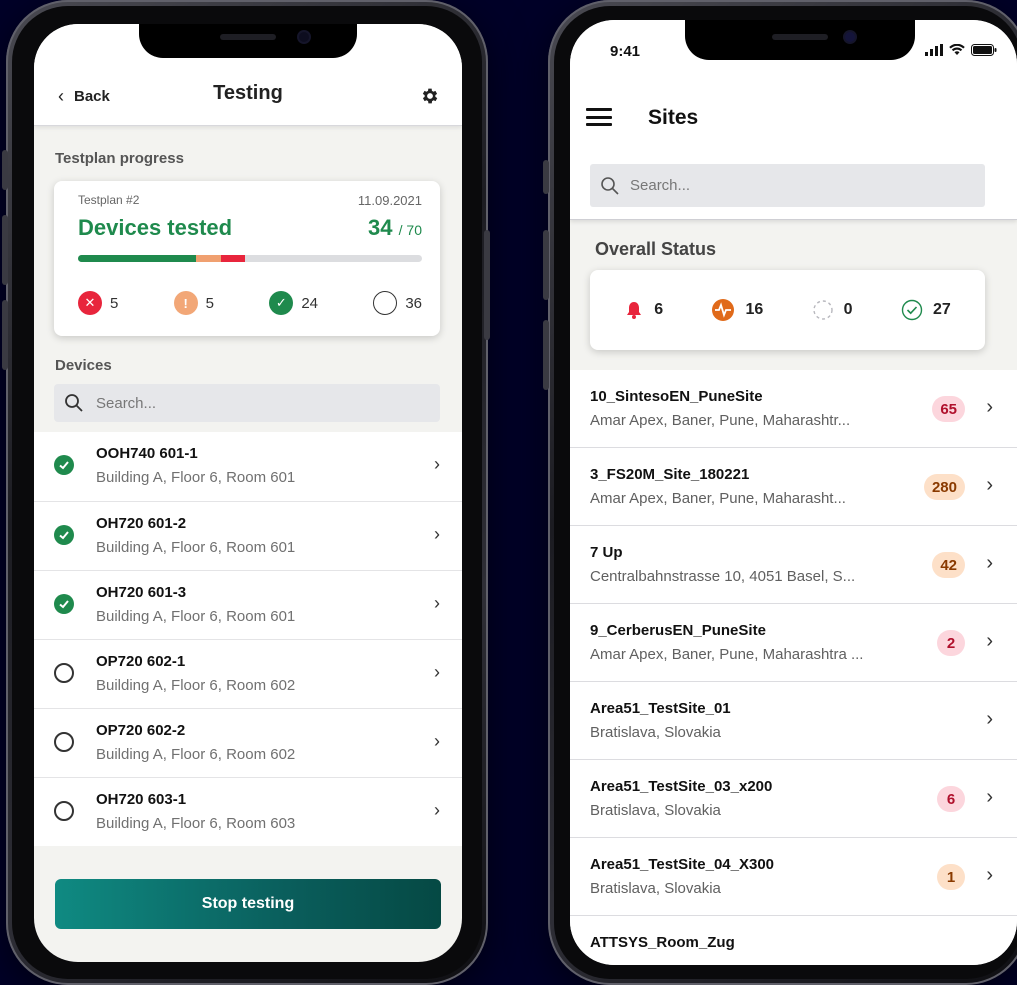 This screenshot has height=985, width=1017. I want to click on stop-testing-button: Stop testing, so click(248, 904).